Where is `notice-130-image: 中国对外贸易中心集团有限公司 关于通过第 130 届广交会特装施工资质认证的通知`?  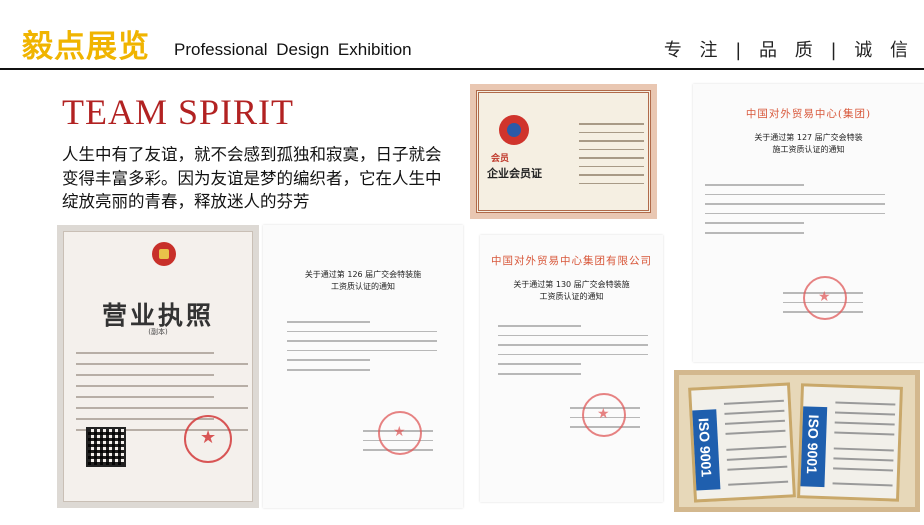
notice-130-image: 中国对外贸易中心集团有限公司 关于通过第 130 届广交会特装施工资质认证的通知 is located at coordinates (571, 368).